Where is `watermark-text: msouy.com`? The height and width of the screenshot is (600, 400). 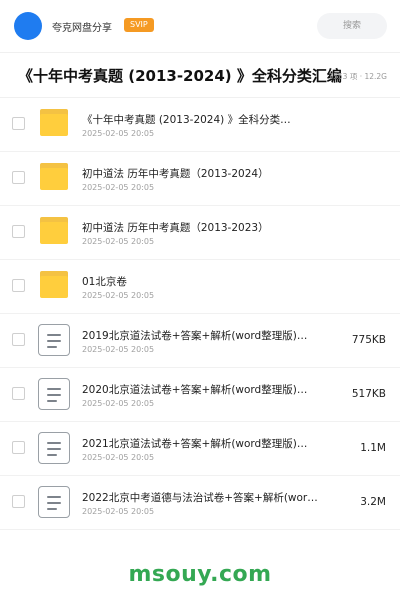
watermark-text: msouy.com is located at coordinates (200, 574).